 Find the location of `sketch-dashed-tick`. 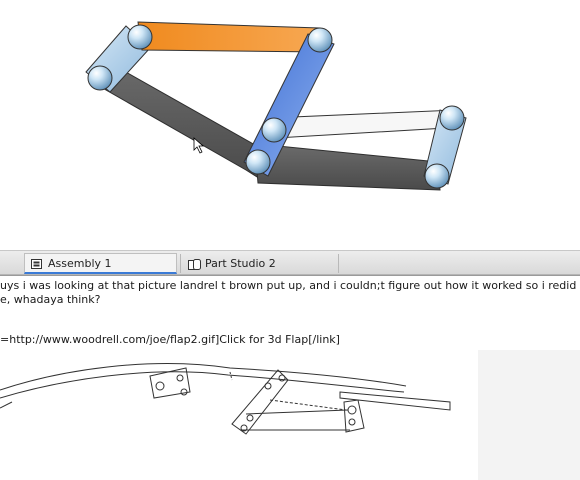

sketch-dashed-tick is located at coordinates (231, 376).